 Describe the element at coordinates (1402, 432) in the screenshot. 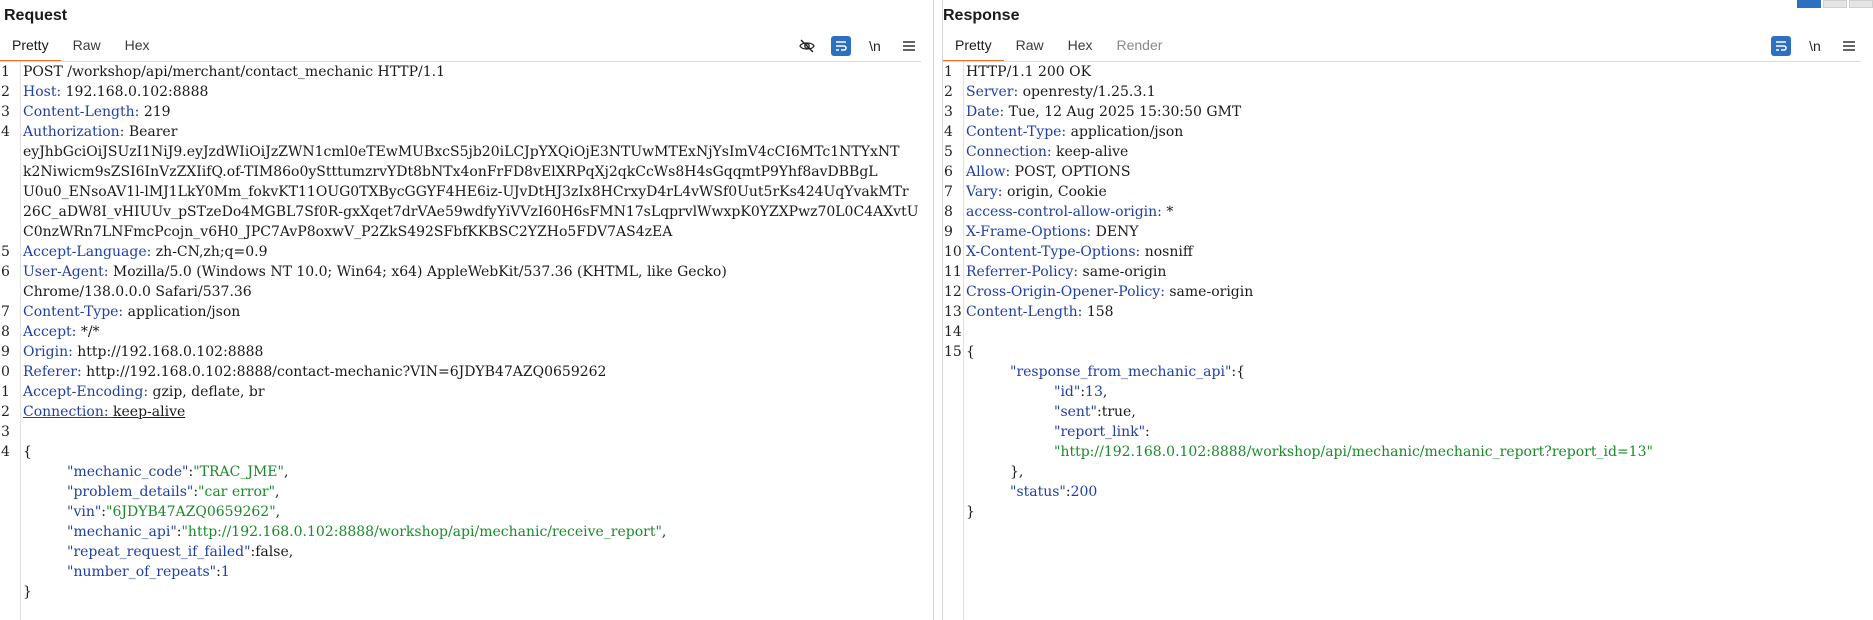

I see `code-line: "report_link":` at that location.